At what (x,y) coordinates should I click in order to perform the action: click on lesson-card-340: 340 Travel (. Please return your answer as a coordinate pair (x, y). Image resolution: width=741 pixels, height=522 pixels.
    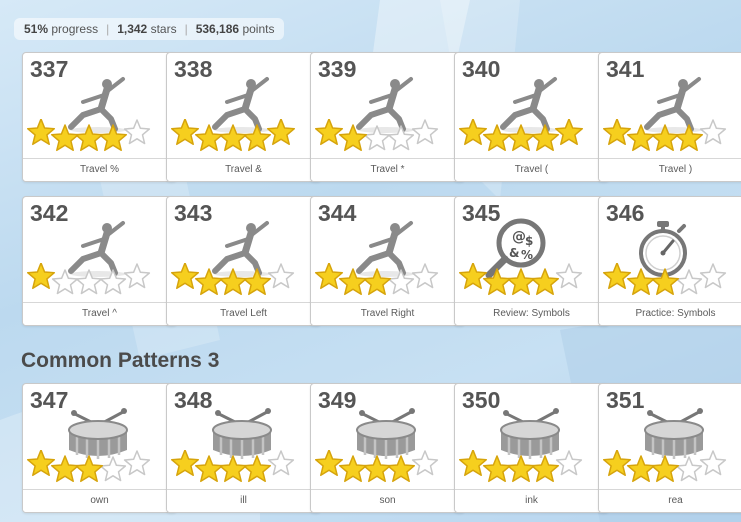
    Looking at the image, I should click on (531, 117).